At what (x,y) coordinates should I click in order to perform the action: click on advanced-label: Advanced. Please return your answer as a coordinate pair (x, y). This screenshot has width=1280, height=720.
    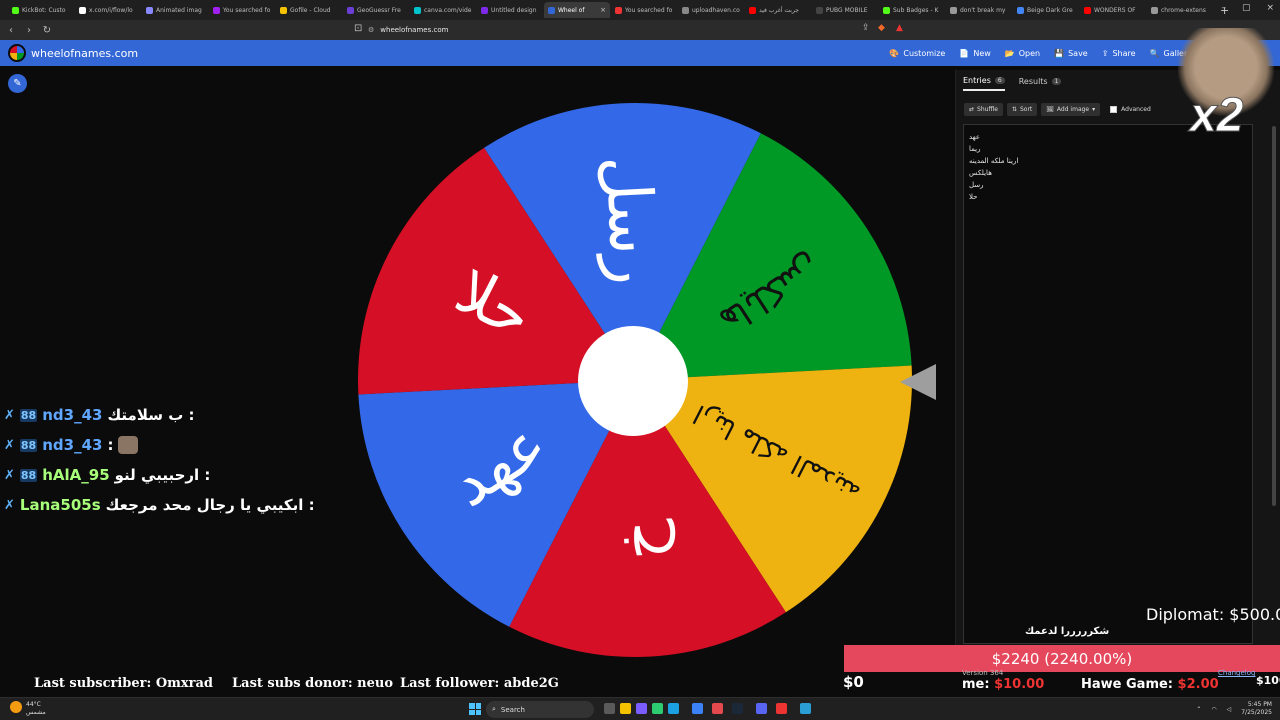
    Looking at the image, I should click on (1136, 109).